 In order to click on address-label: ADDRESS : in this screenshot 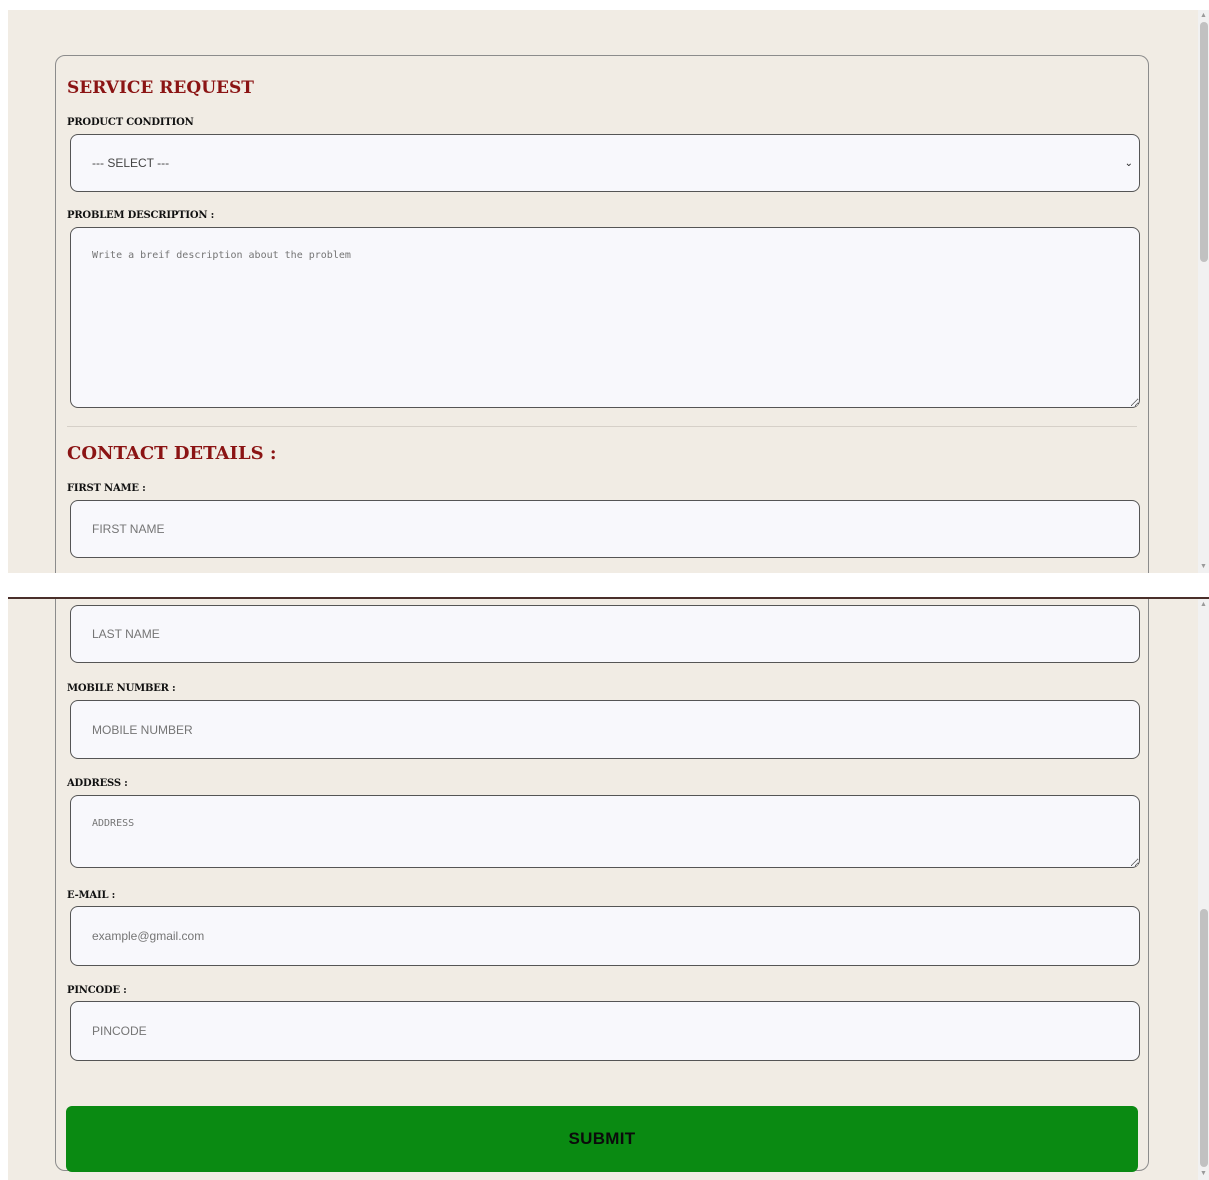, I will do `click(97, 783)`.